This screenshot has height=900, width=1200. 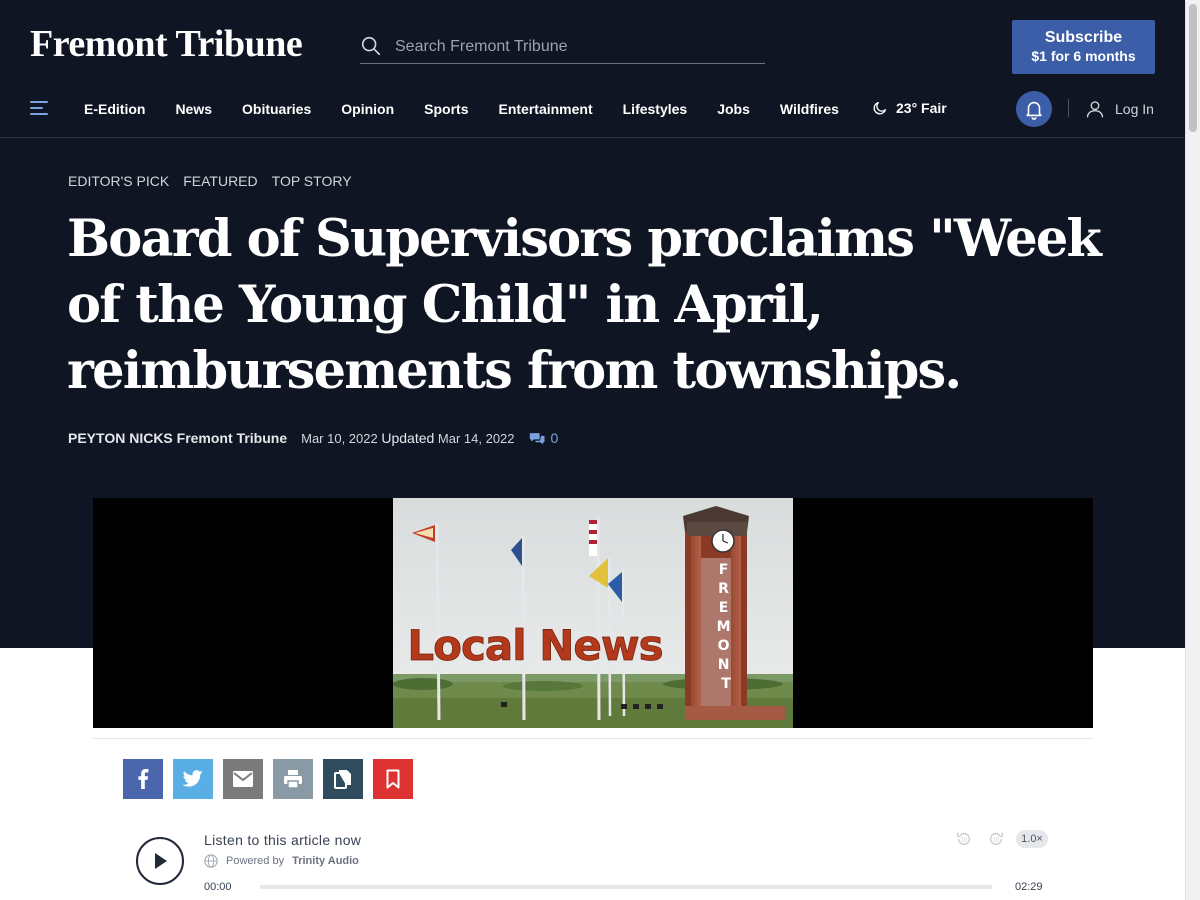 I want to click on weather-widget: 23° Fair, so click(x=909, y=108).